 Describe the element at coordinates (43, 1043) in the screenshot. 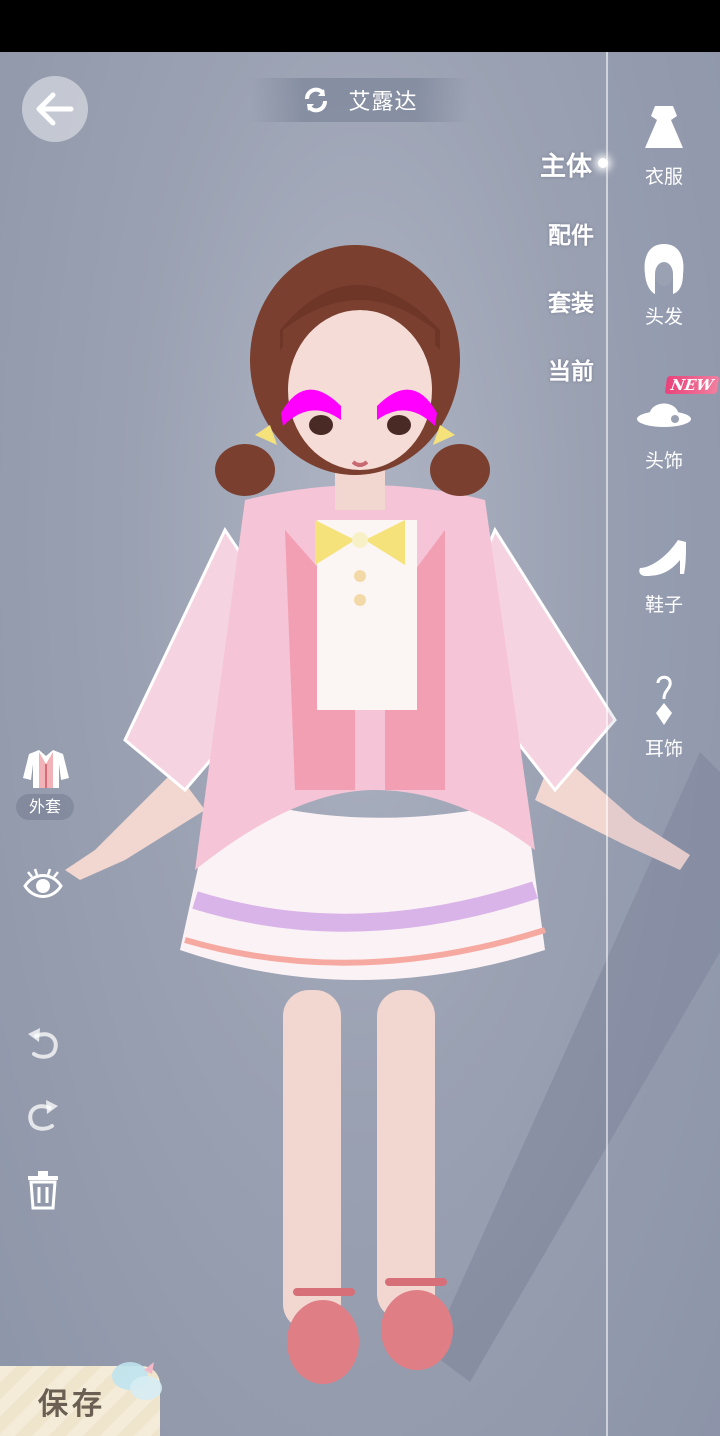

I see `undo-icon` at that location.